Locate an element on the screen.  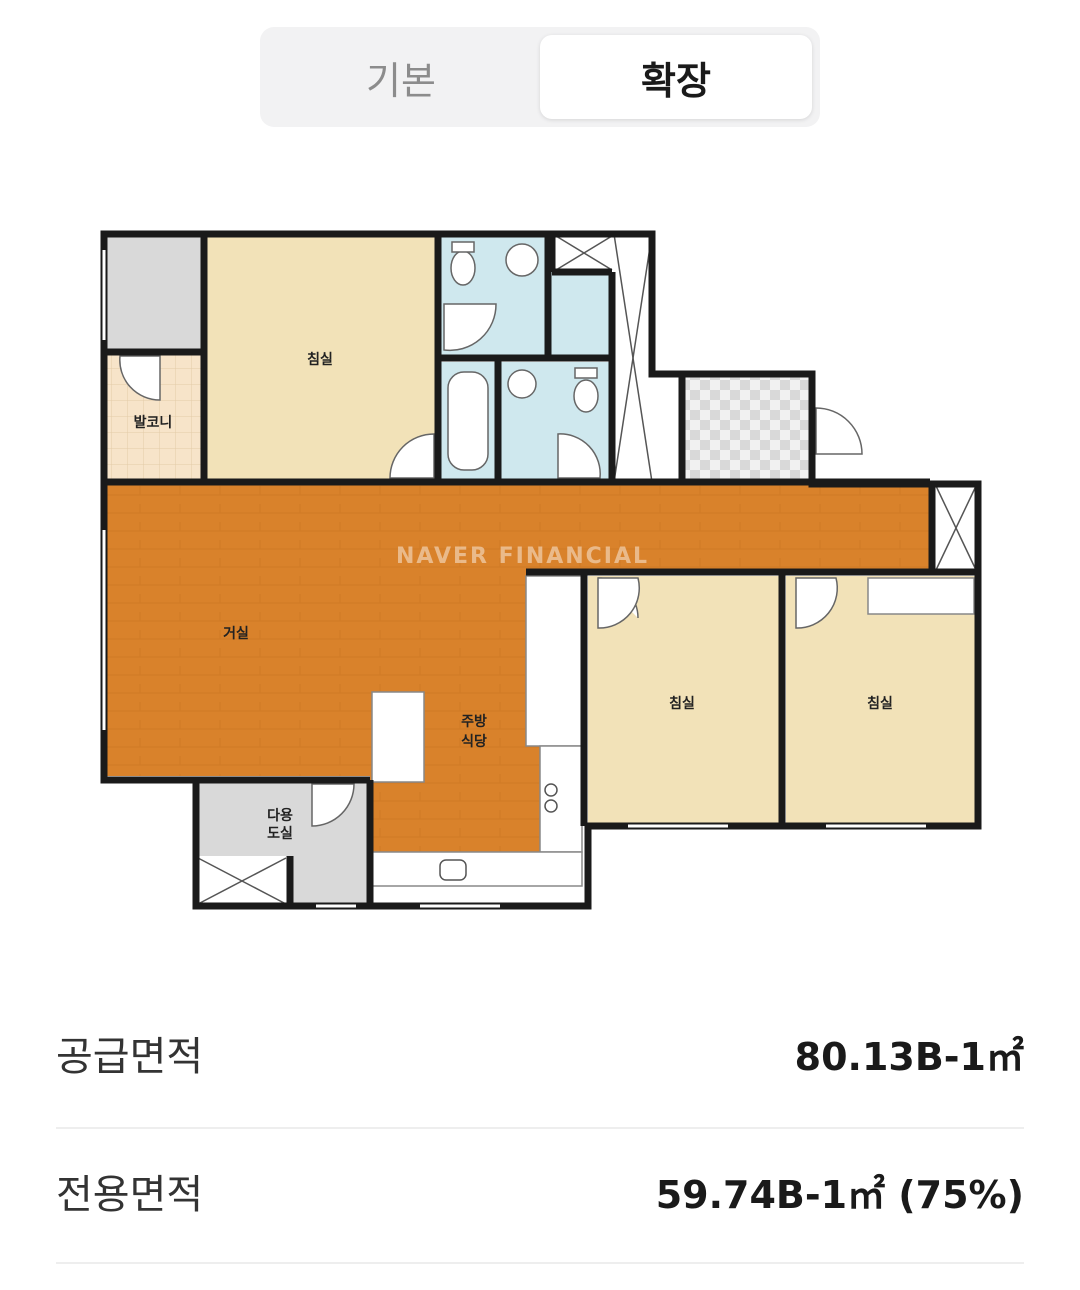
kitchen-island is located at coordinates (398, 737).